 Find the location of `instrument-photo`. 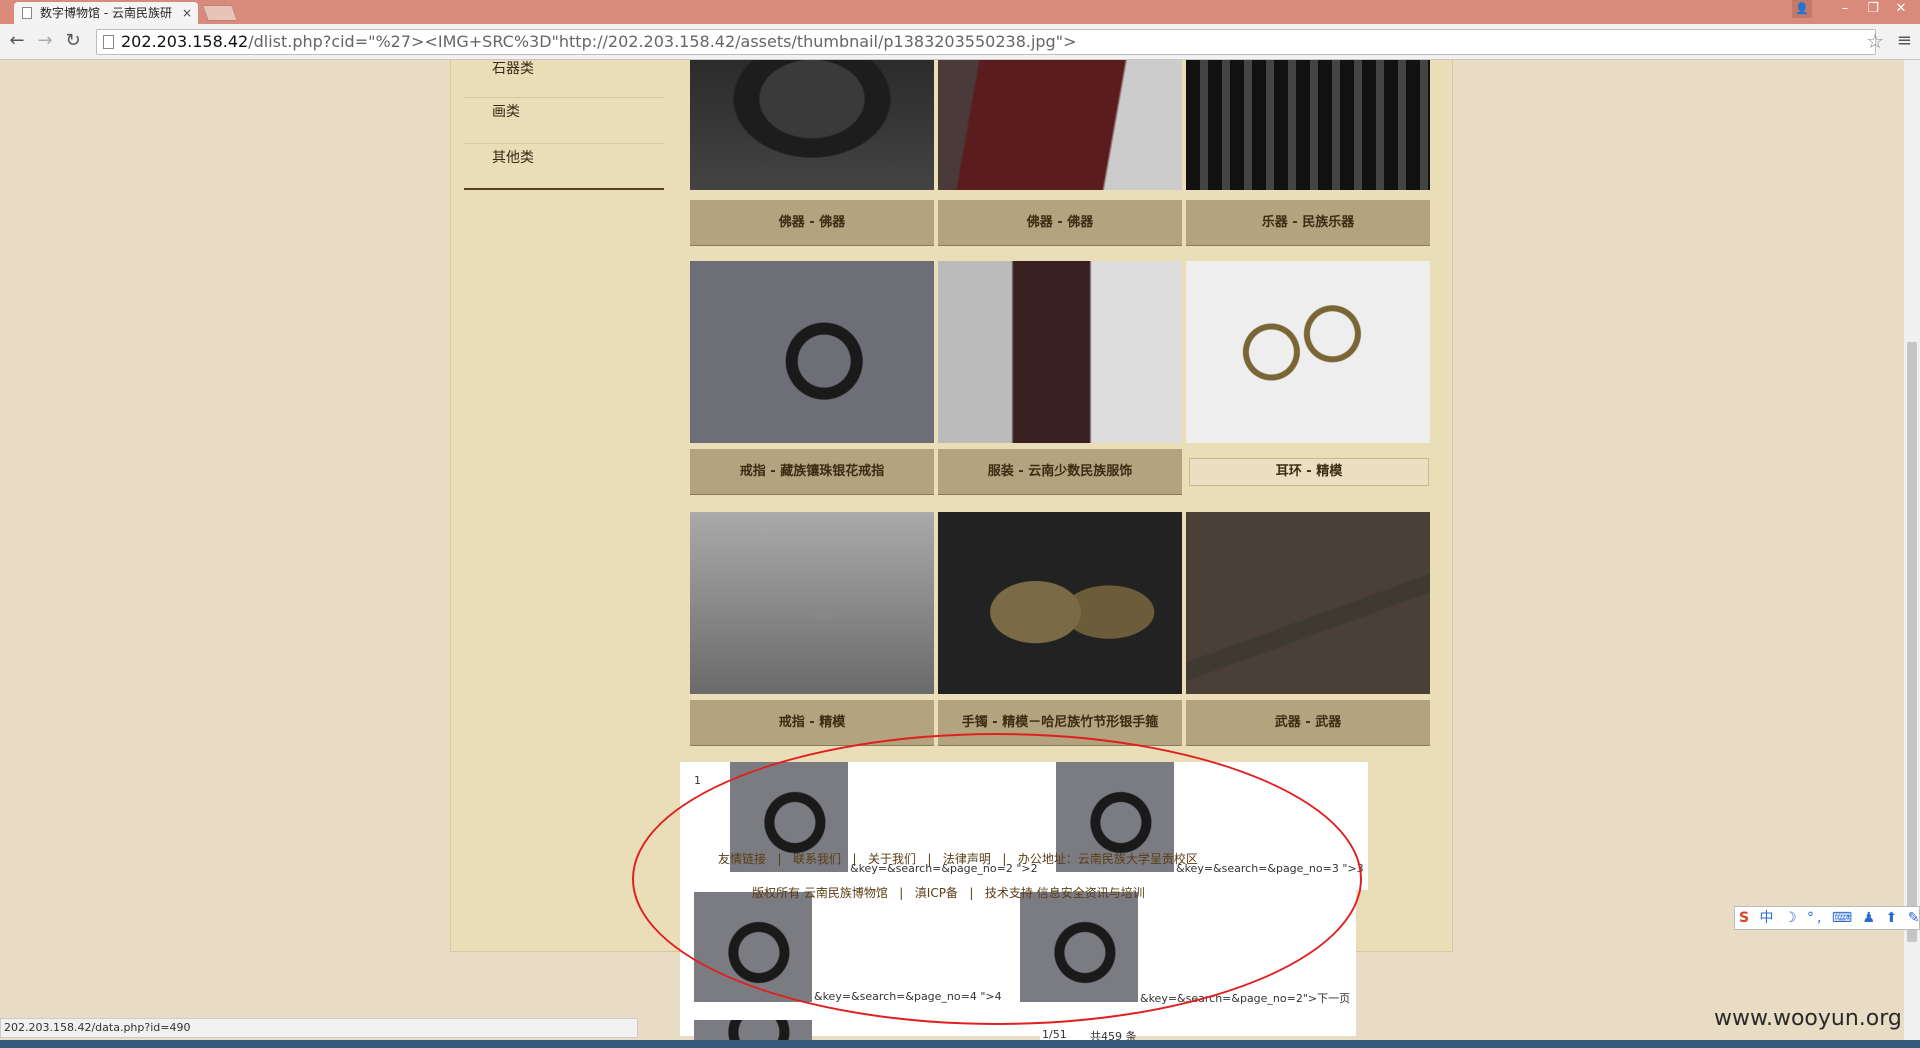

instrument-photo is located at coordinates (1308, 125).